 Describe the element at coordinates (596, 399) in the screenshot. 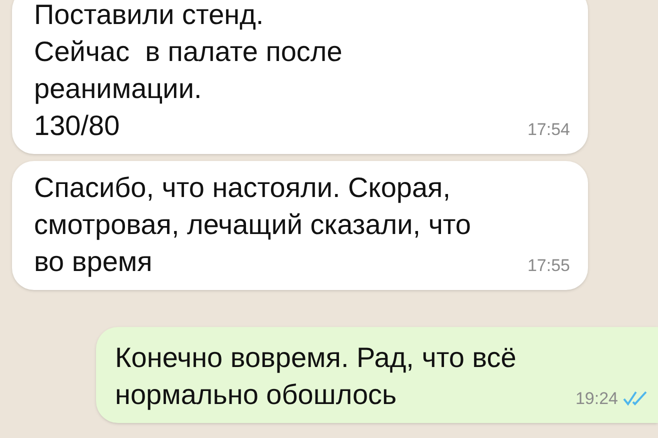

I see `message-time: 19:24` at that location.